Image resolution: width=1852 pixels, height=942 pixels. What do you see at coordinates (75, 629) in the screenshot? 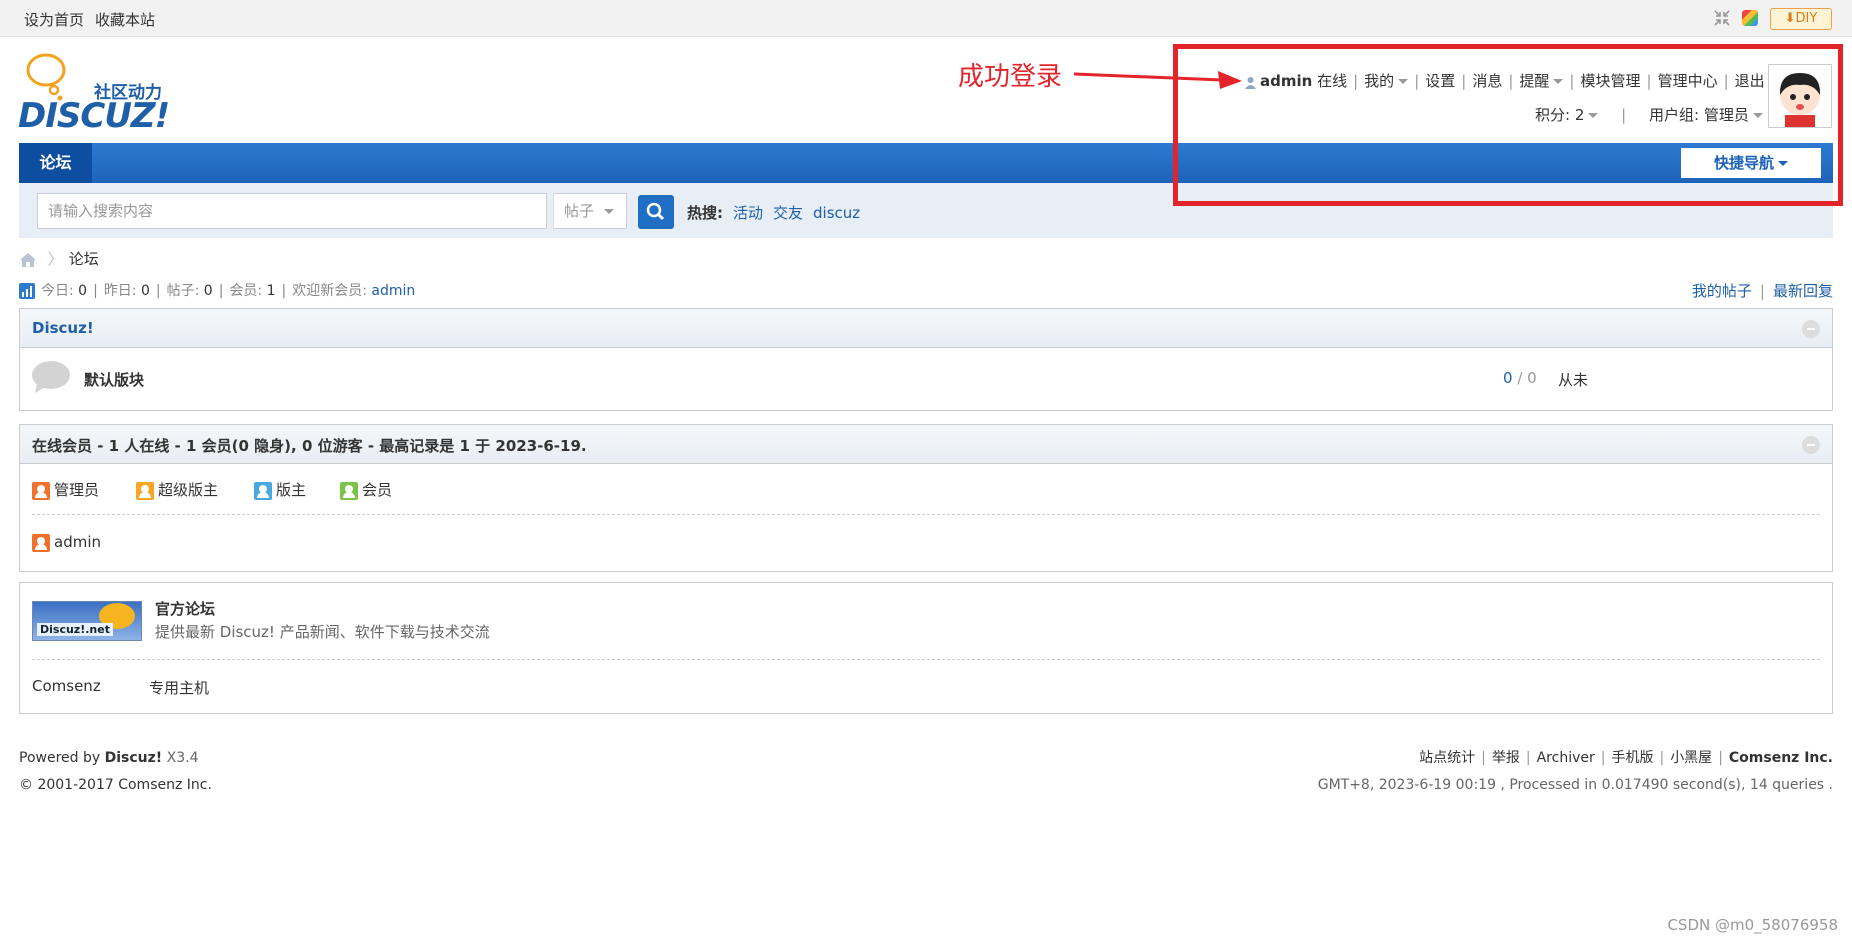
I see `banner-text: Discuz!.net` at bounding box center [75, 629].